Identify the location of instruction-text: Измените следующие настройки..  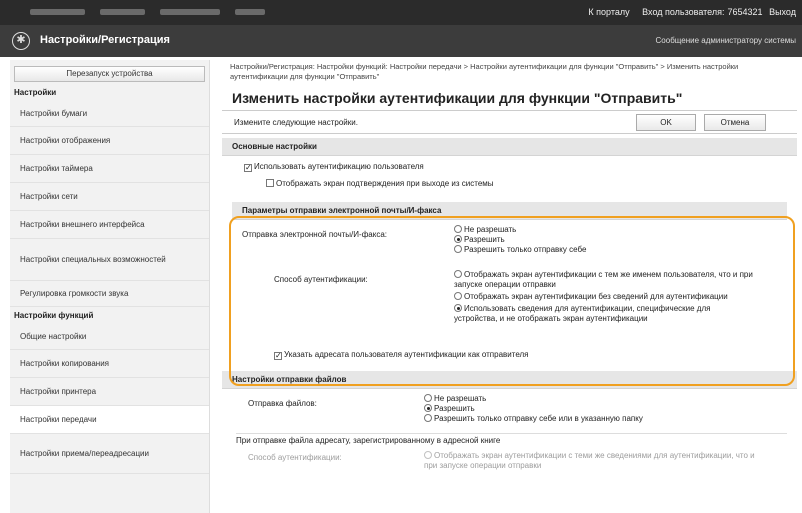
(296, 122).